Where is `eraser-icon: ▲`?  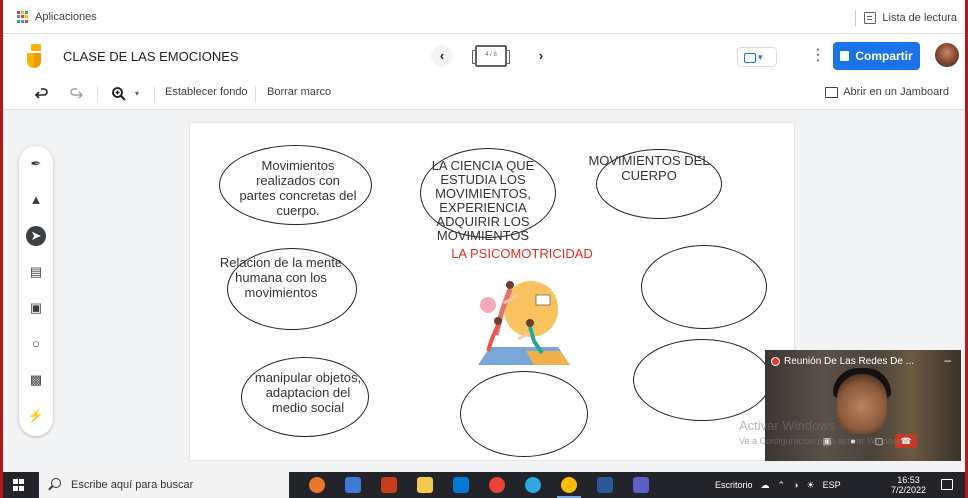
eraser-icon: ▲ is located at coordinates (36, 200).